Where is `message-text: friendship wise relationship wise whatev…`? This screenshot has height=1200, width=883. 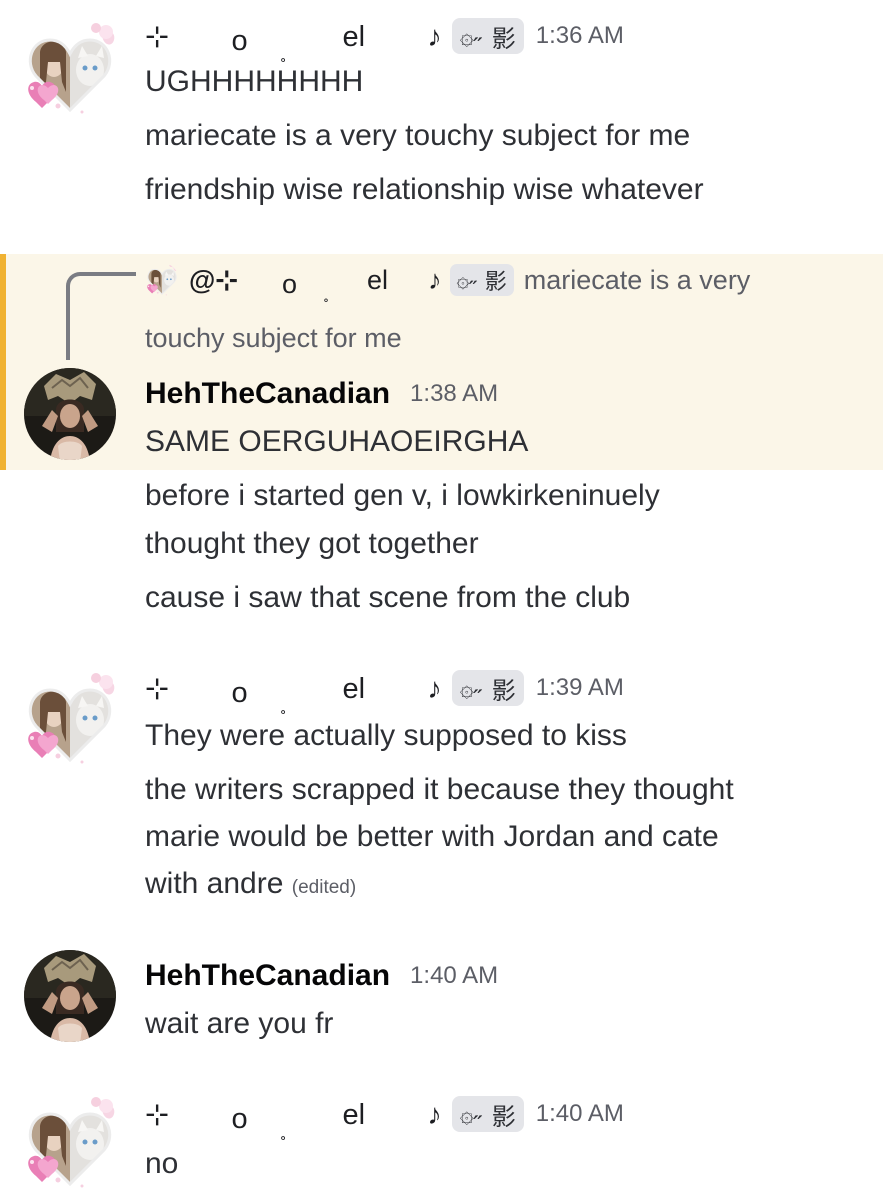
message-text: friendship wise relationship wise whatev… is located at coordinates (424, 189).